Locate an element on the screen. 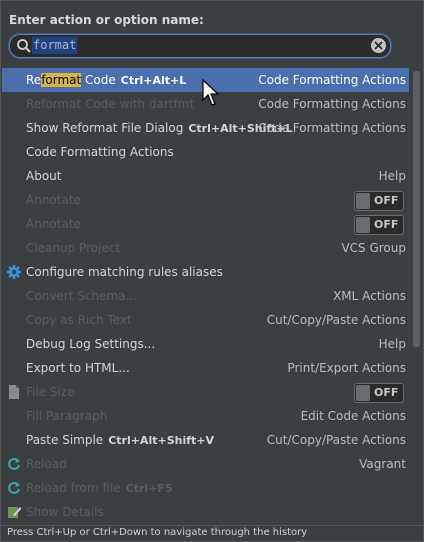 The image size is (424, 542). action-name: Paste Simple Ctrl+Alt+Shift+V is located at coordinates (120, 440).